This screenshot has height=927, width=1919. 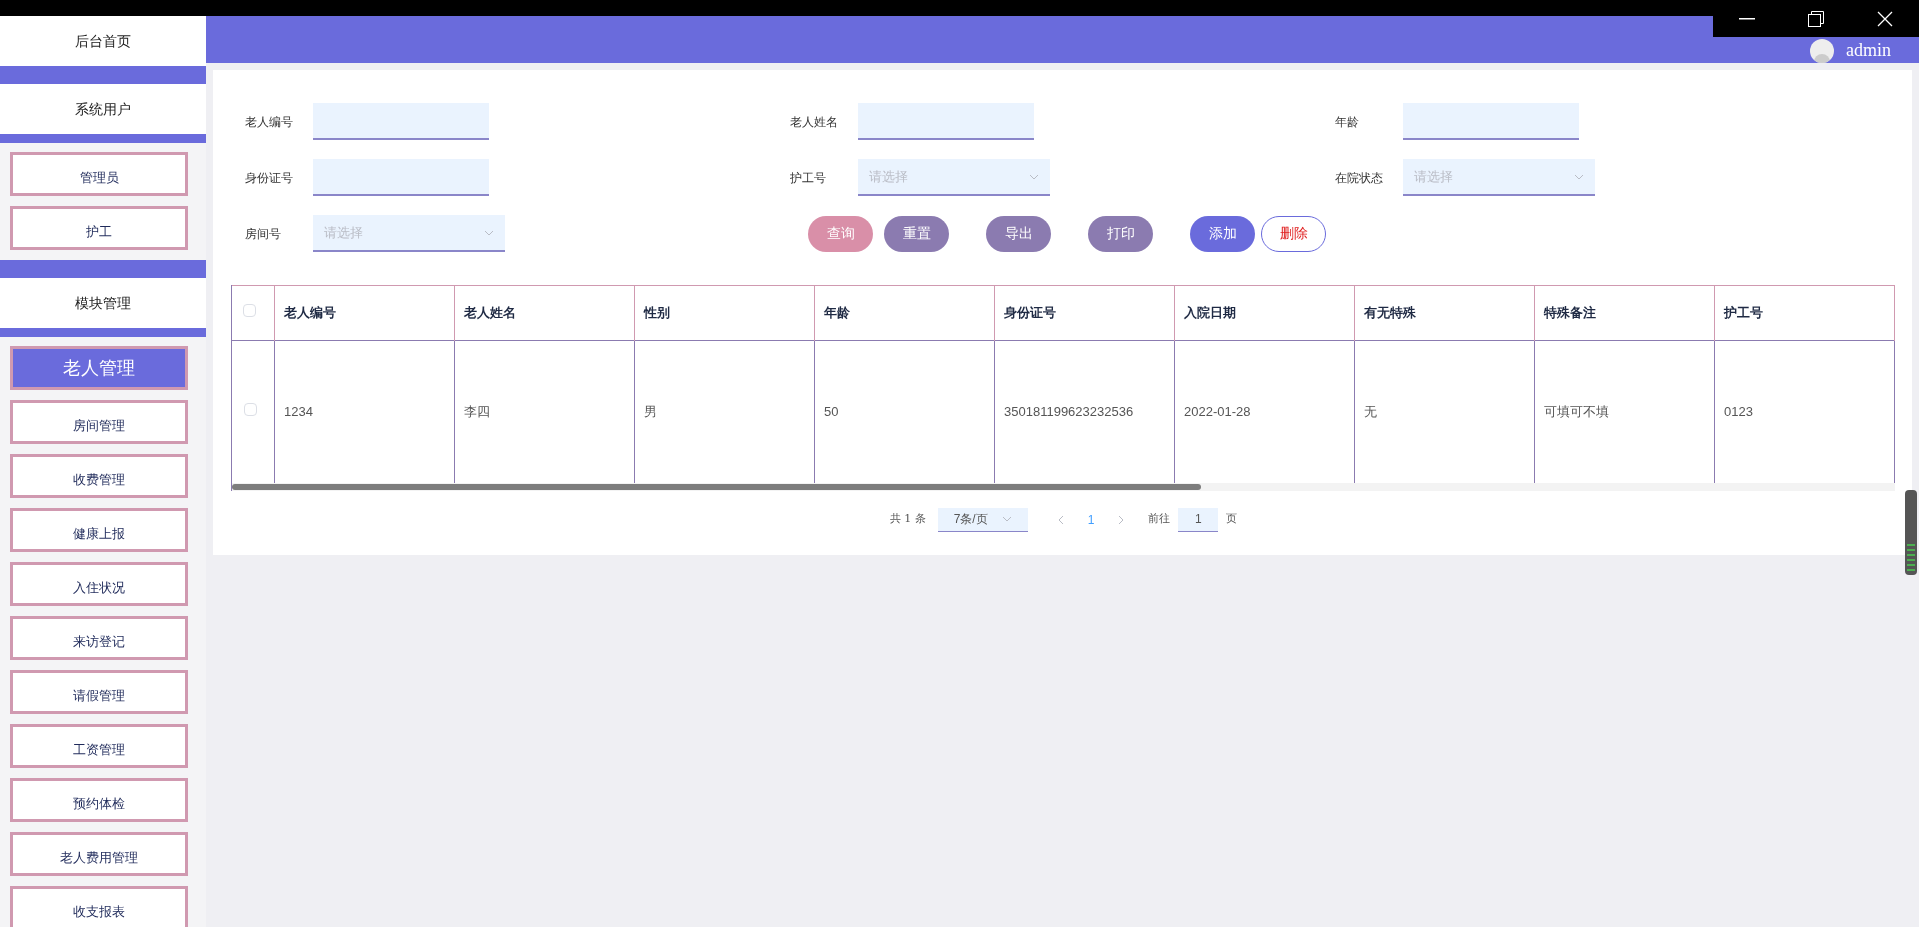 I want to click on field-label: 年龄, so click(x=1347, y=122).